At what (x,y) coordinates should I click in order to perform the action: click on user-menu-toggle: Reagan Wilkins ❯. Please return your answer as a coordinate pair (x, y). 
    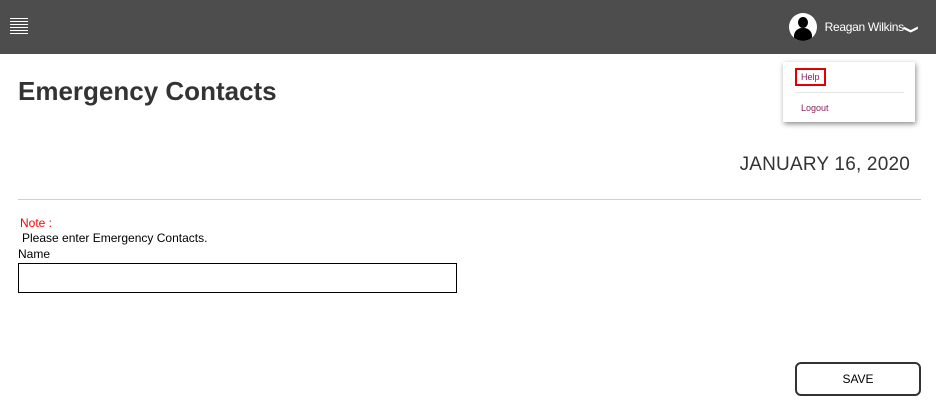
    Looking at the image, I should click on (853, 27).